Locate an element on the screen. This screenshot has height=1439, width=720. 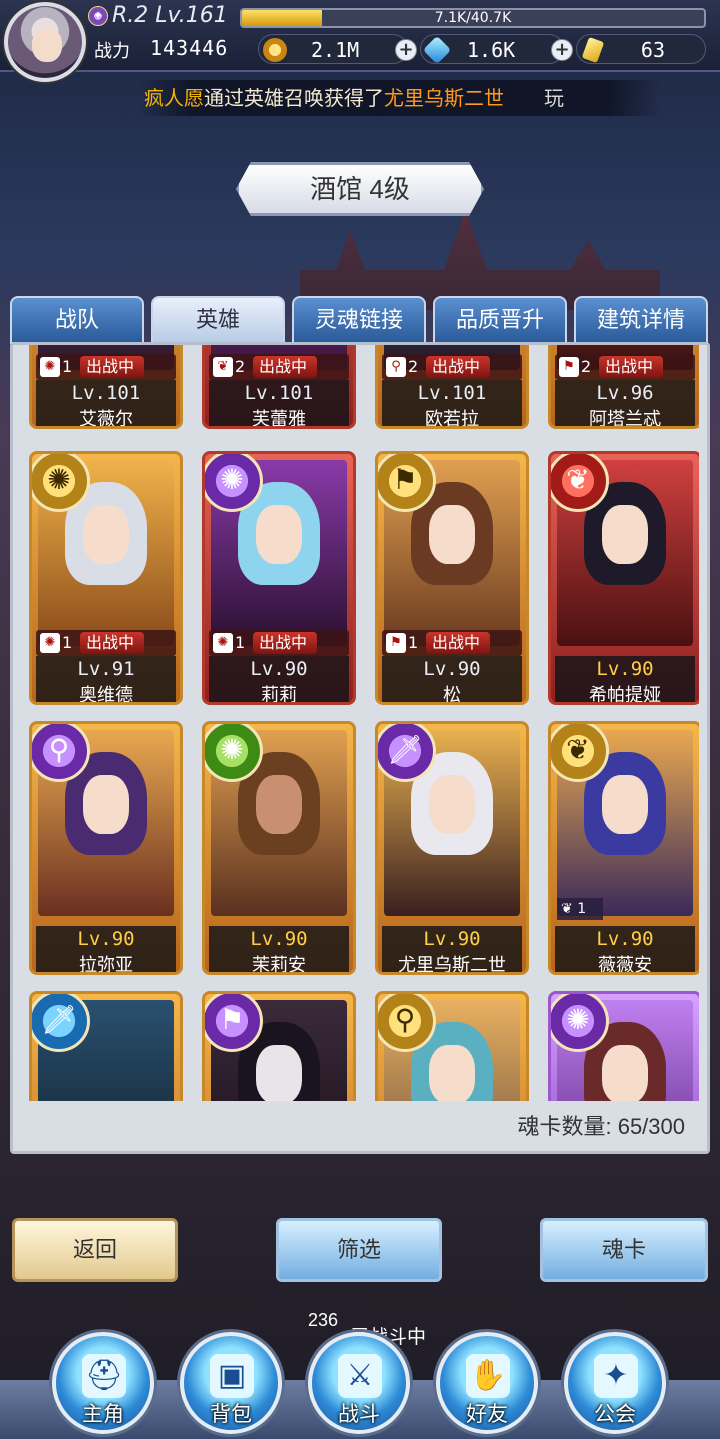
player-avatar is located at coordinates (45, 42).